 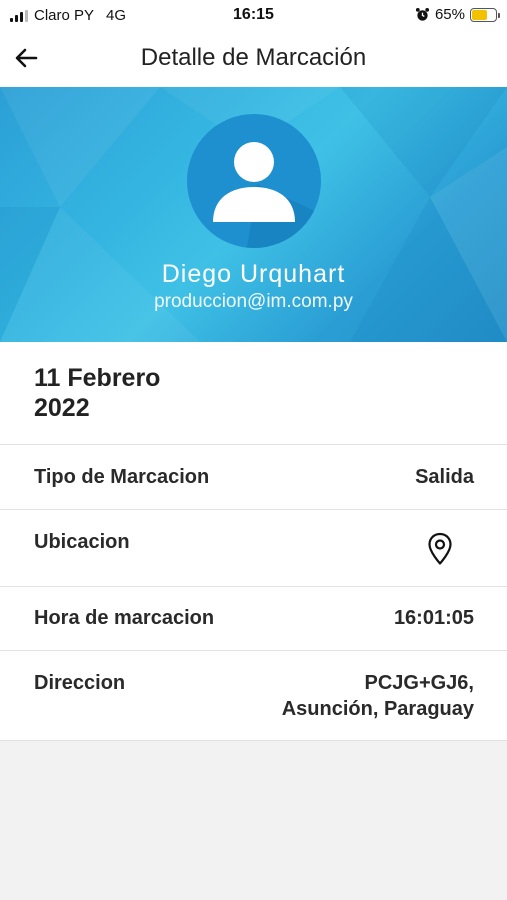 What do you see at coordinates (122, 477) in the screenshot?
I see `tipo-label: Tipo de Marcacion` at bounding box center [122, 477].